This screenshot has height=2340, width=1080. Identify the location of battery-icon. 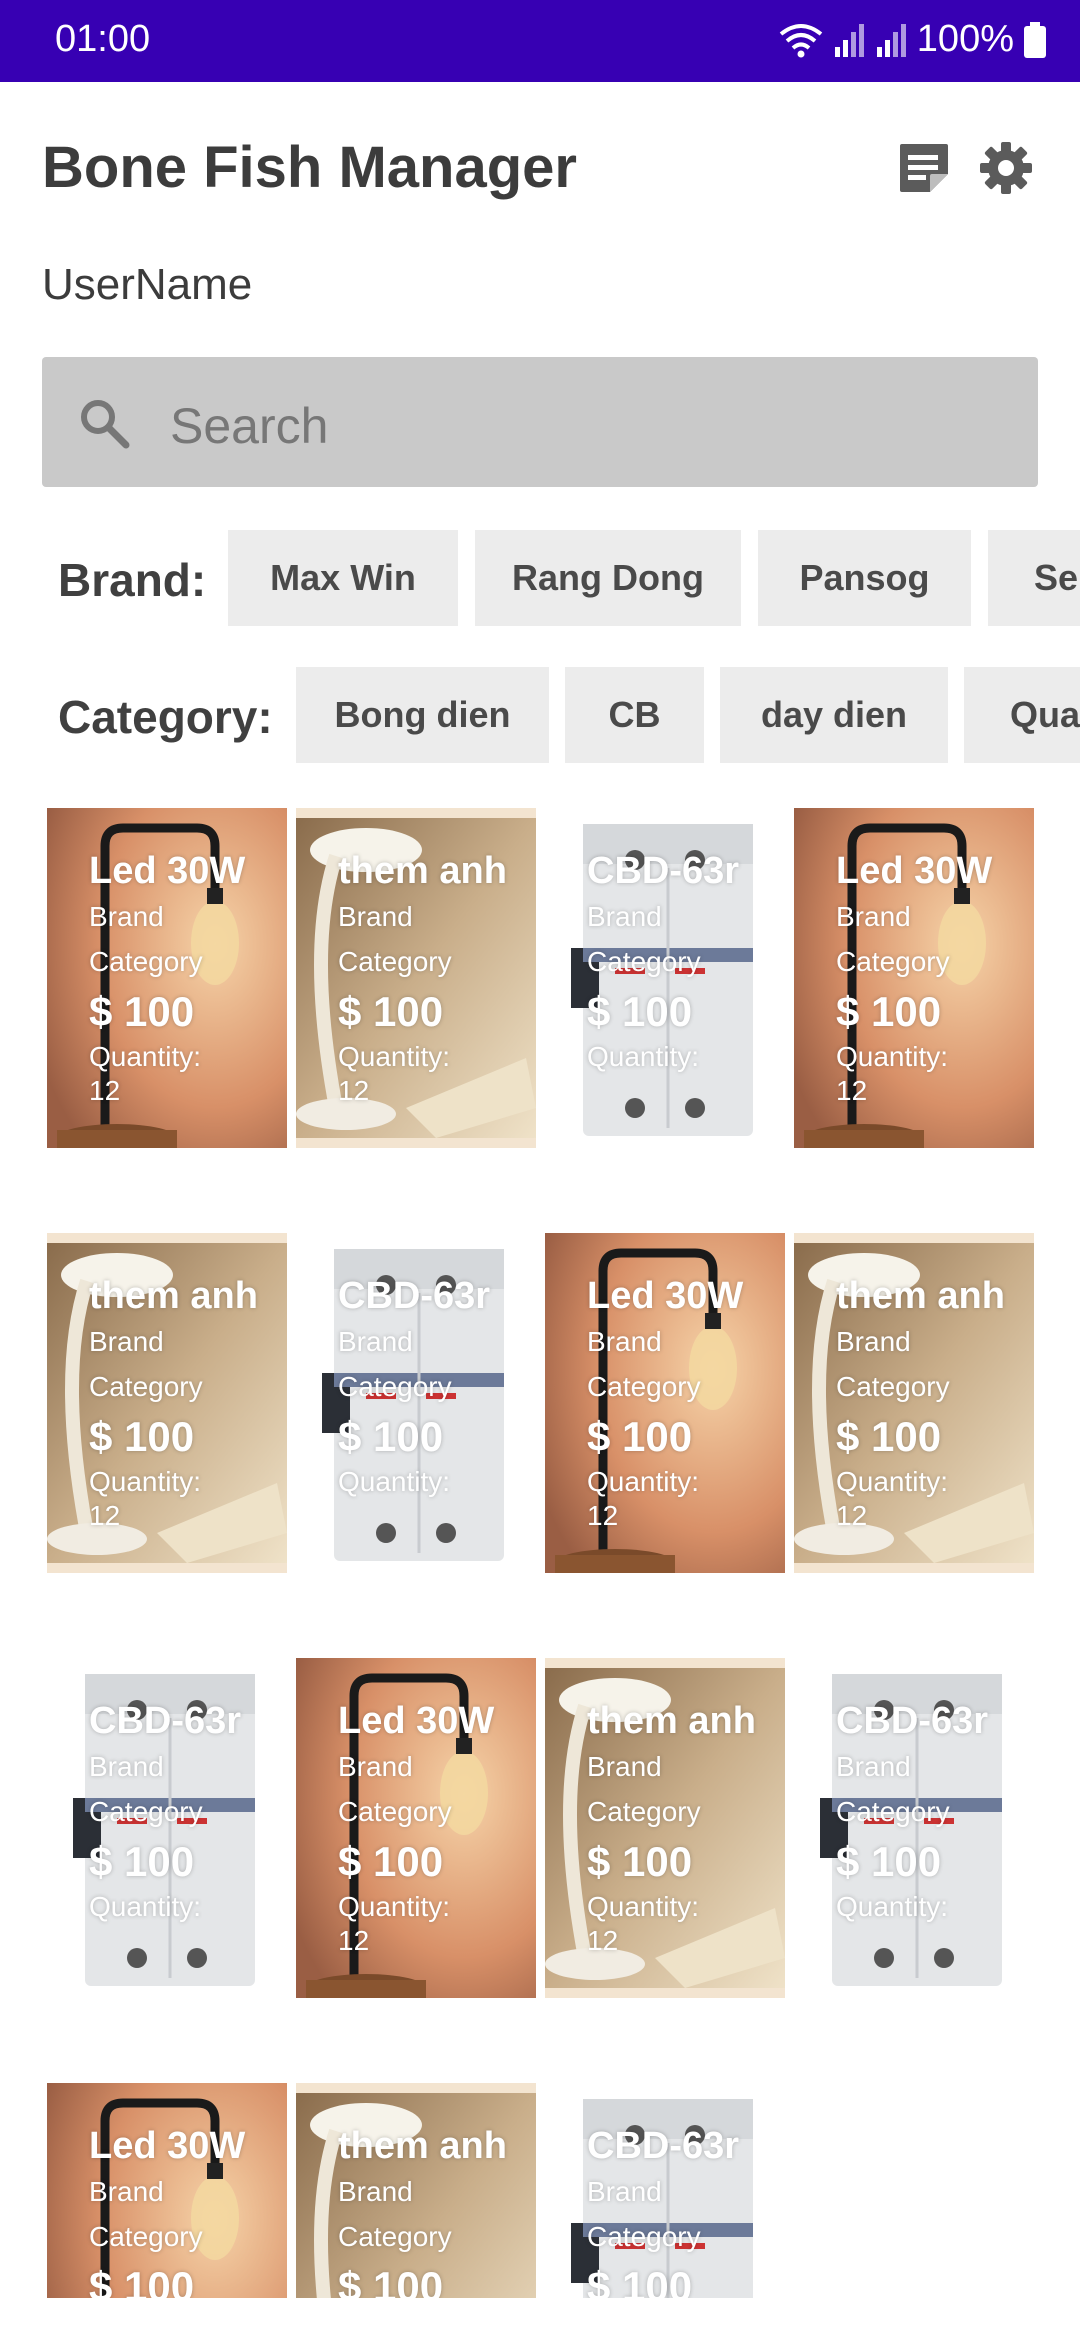
(1035, 39).